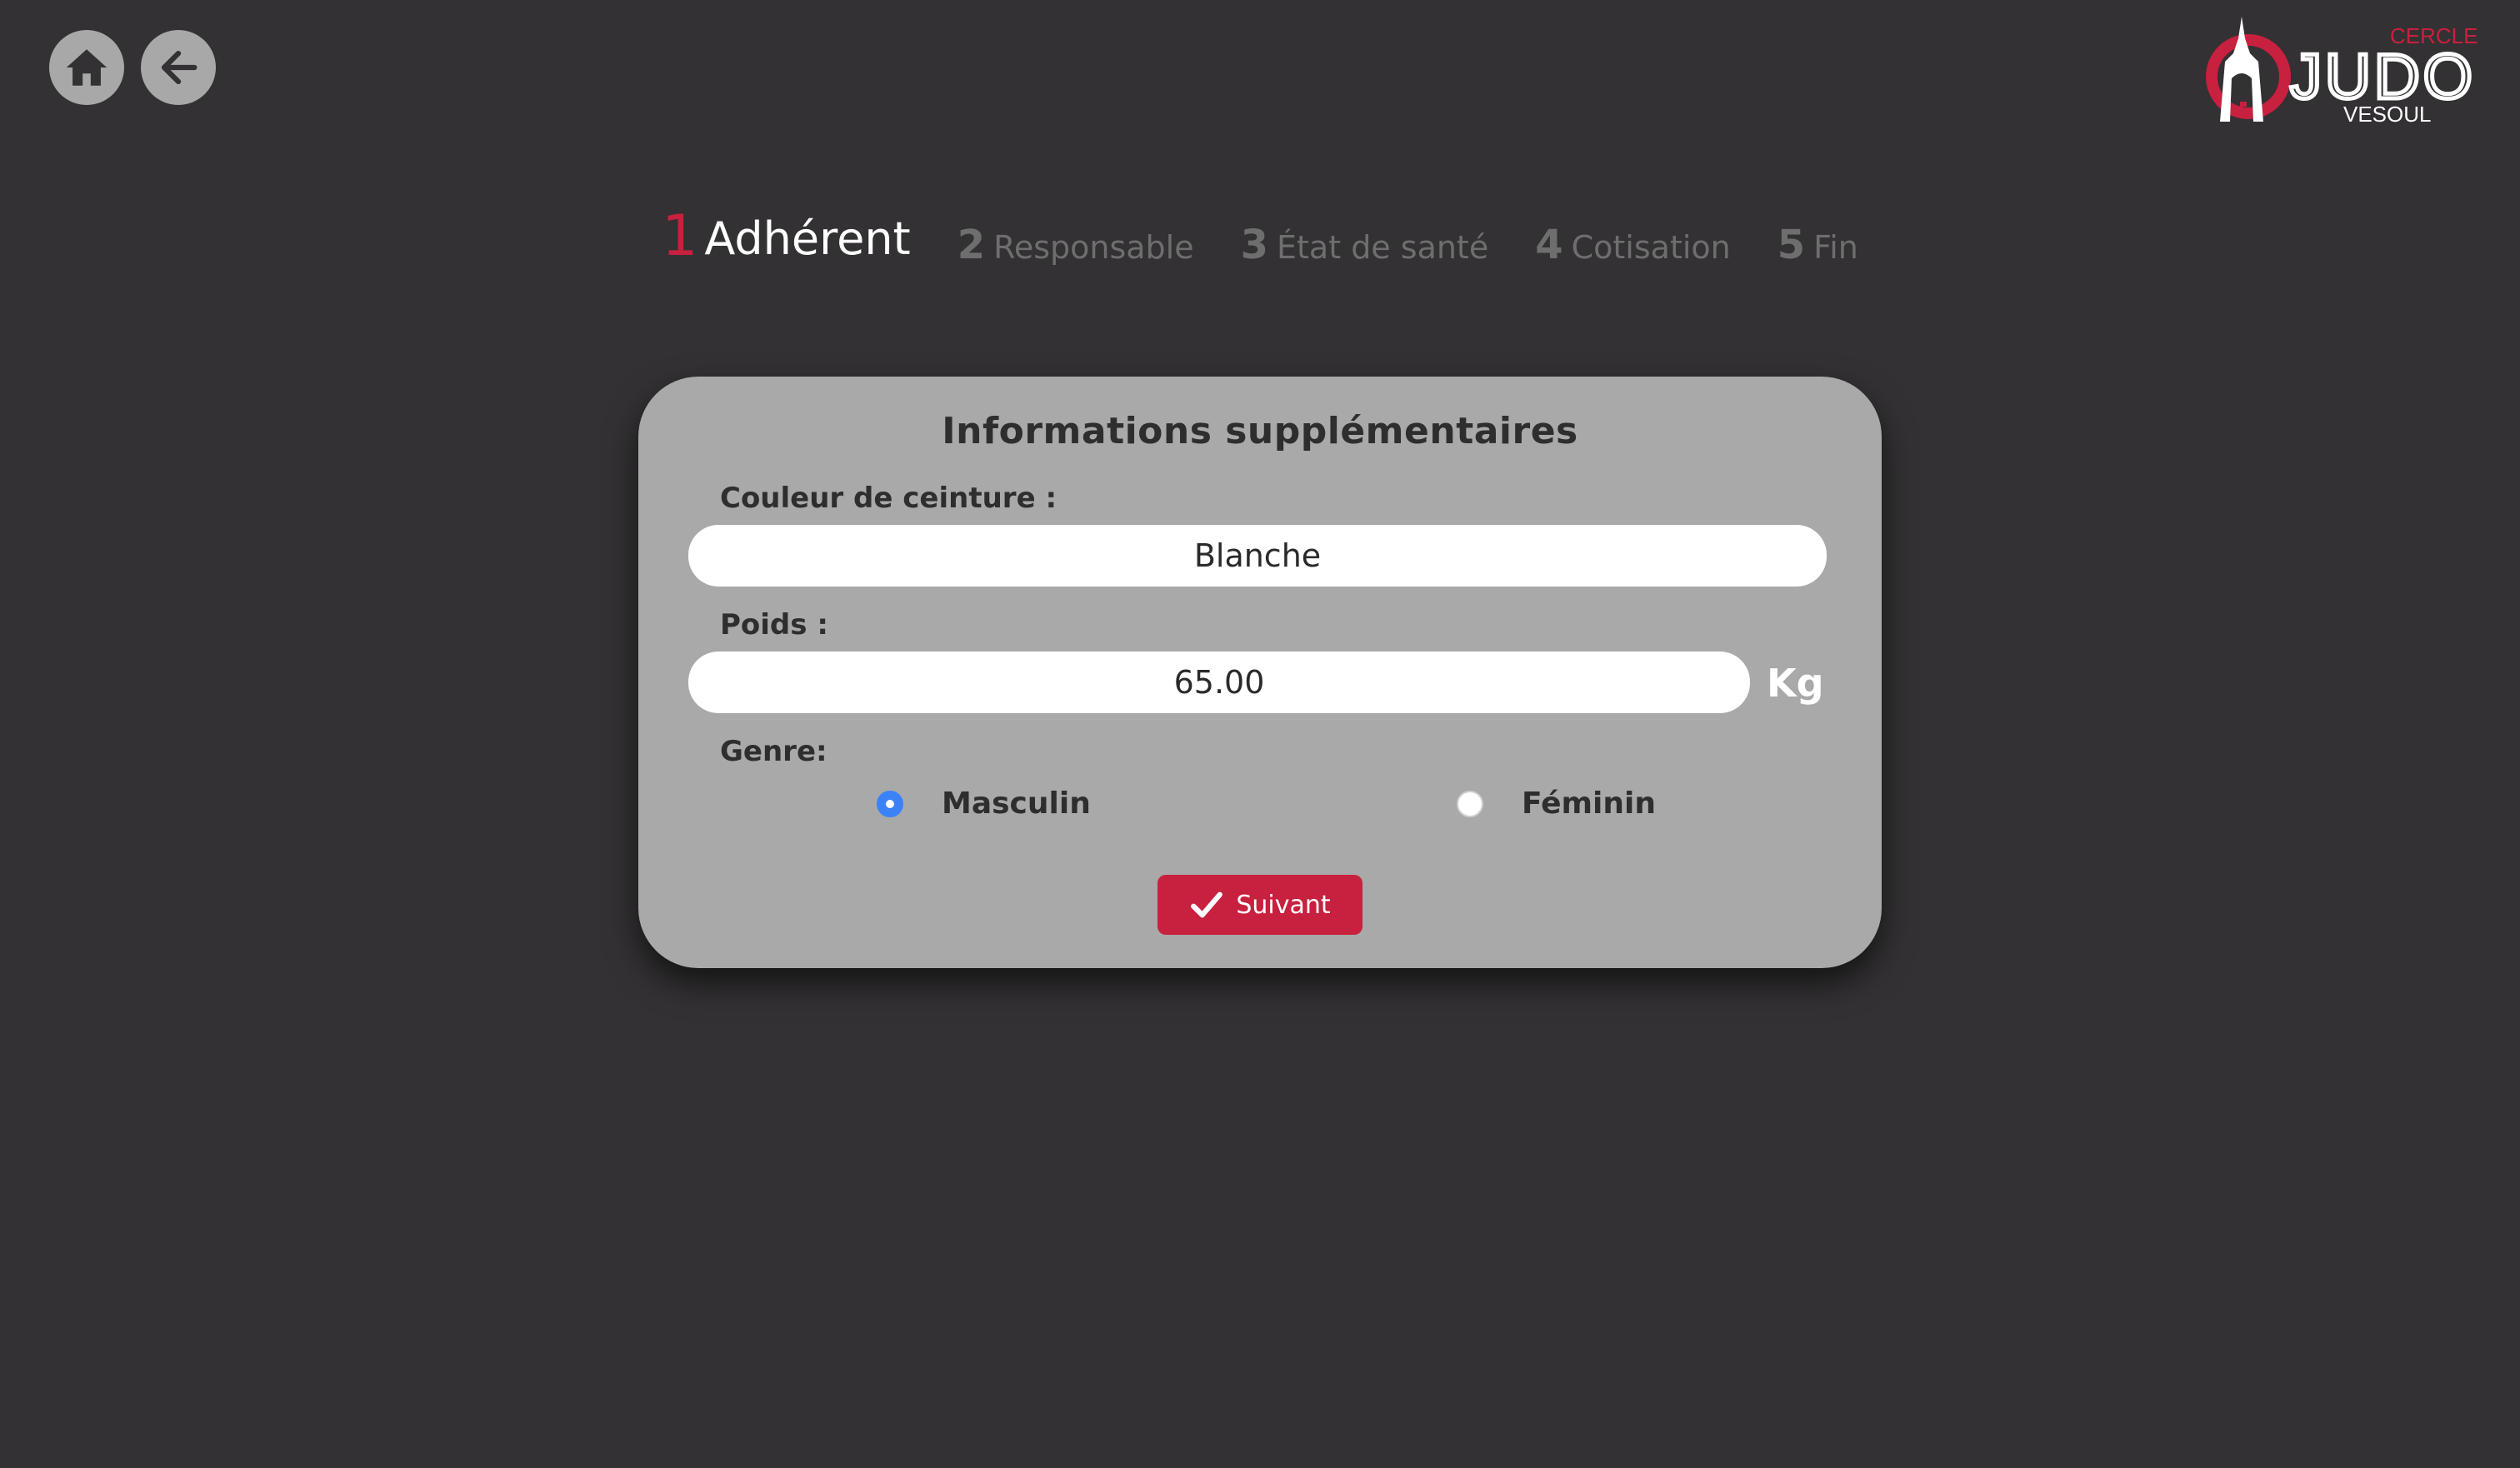 Image resolution: width=2520 pixels, height=1468 pixels. What do you see at coordinates (1549, 245) in the screenshot?
I see `step-number: 4` at bounding box center [1549, 245].